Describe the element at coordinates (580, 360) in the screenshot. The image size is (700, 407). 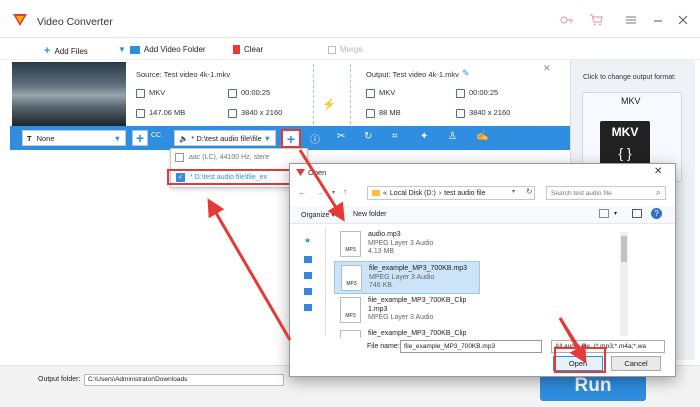
I see `open-button-highlight` at that location.